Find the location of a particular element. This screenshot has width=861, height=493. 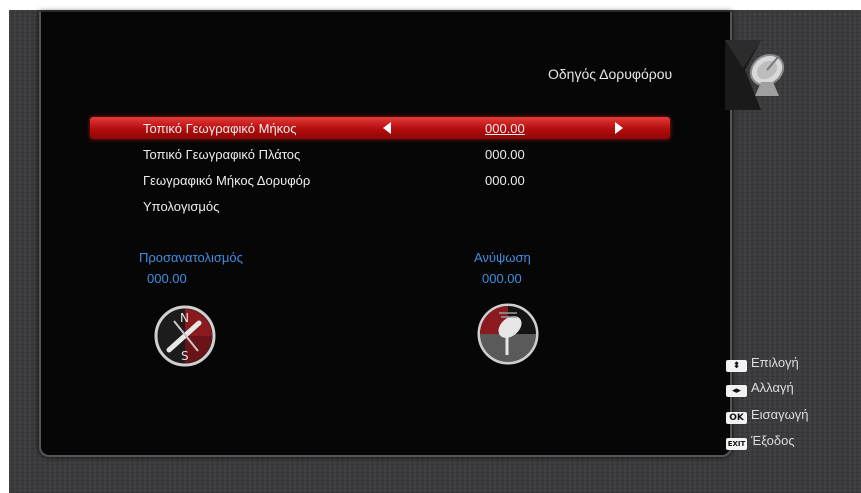

legend-label: Εισαγωγή is located at coordinates (780, 414).